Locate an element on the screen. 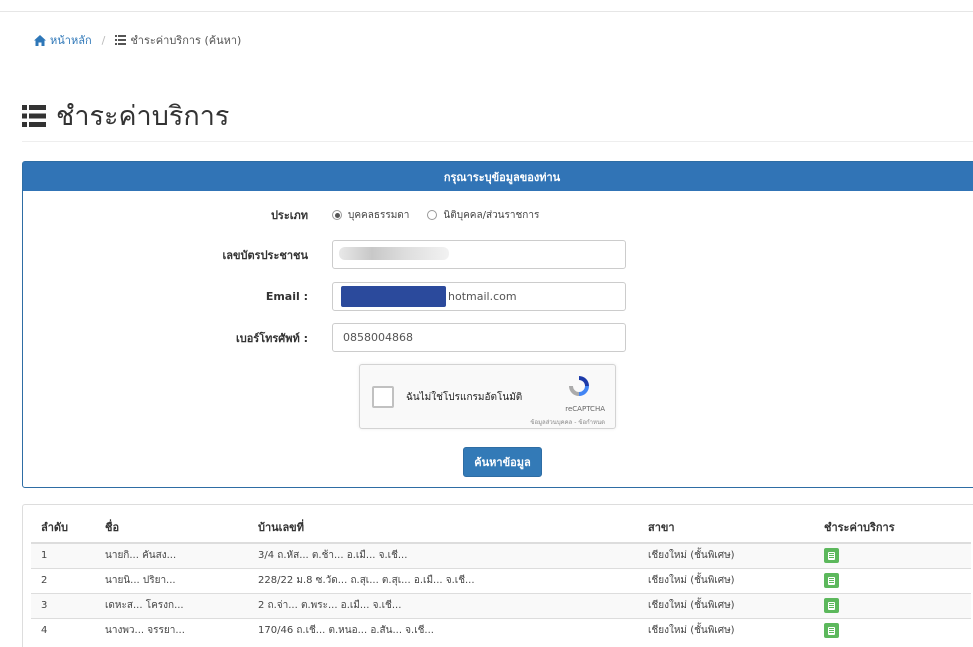 This screenshot has height=647, width=973. email-row: Email : hotmail.com is located at coordinates (498, 296).